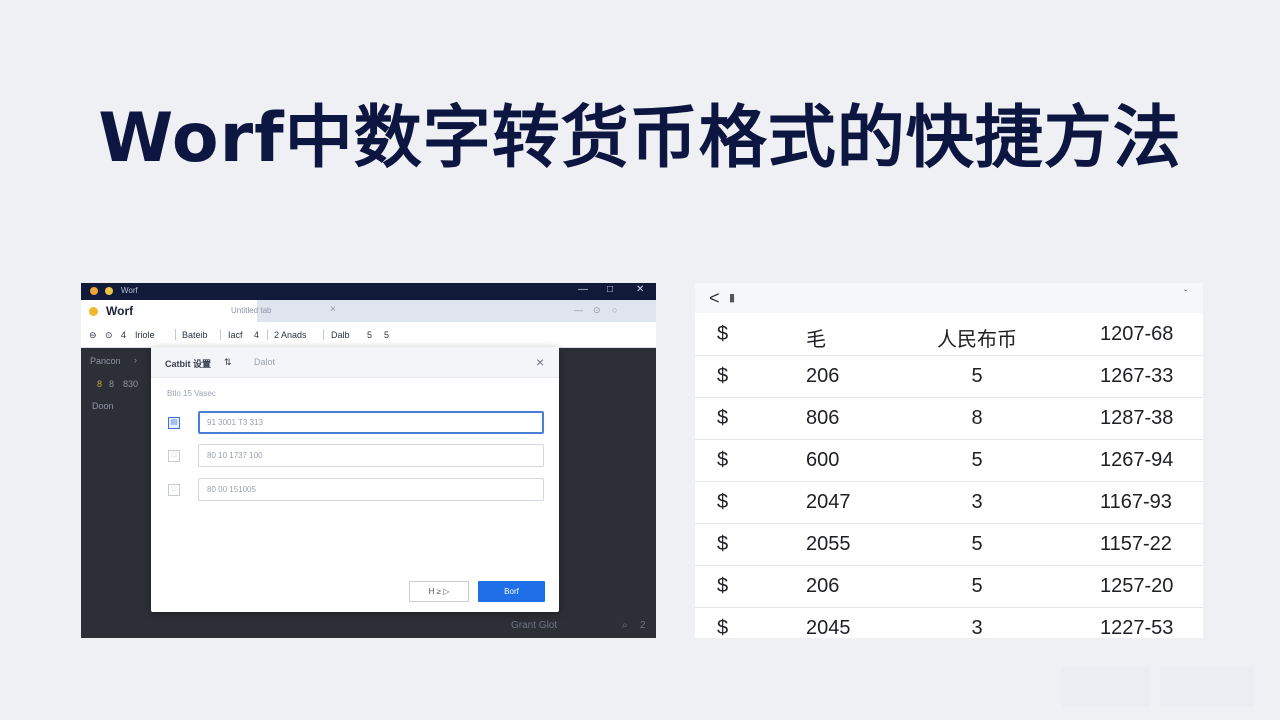  I want to click on cell-amount: 2045, so click(828, 627).